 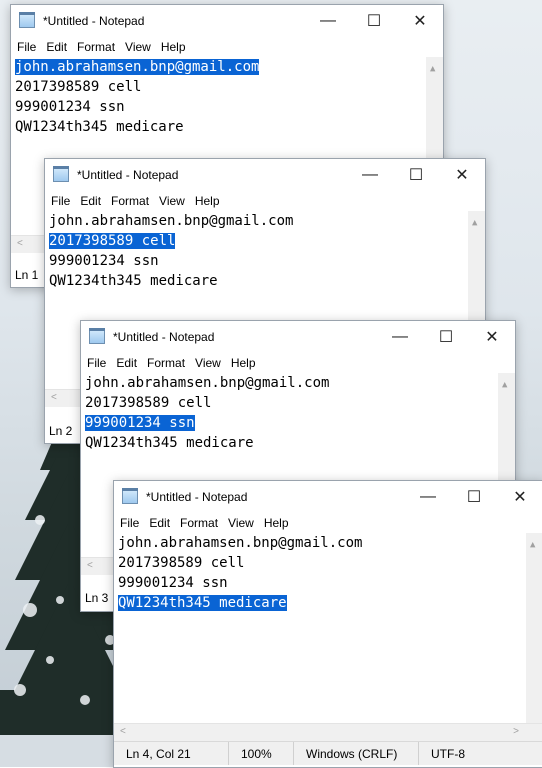 What do you see at coordinates (158, 753) in the screenshot?
I see `status-line-col: Ln 4, Col 21` at bounding box center [158, 753].